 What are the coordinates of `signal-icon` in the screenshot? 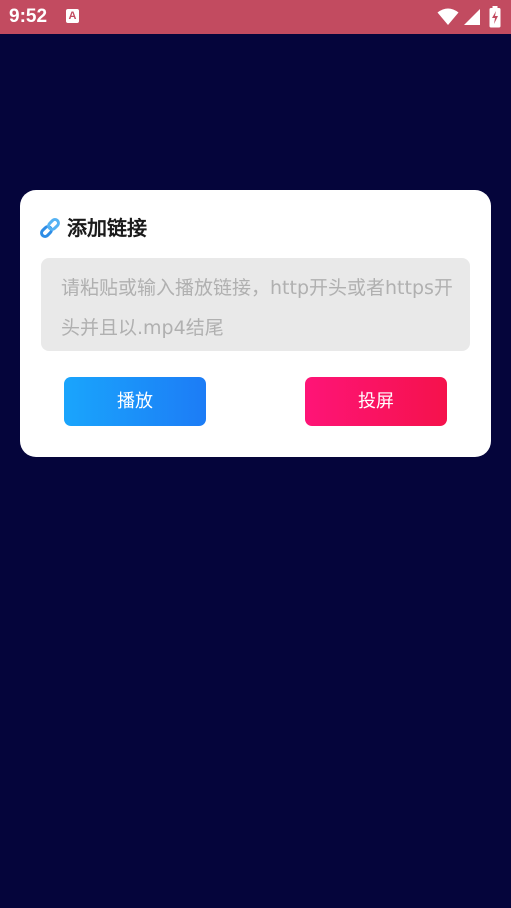 It's located at (472, 17).